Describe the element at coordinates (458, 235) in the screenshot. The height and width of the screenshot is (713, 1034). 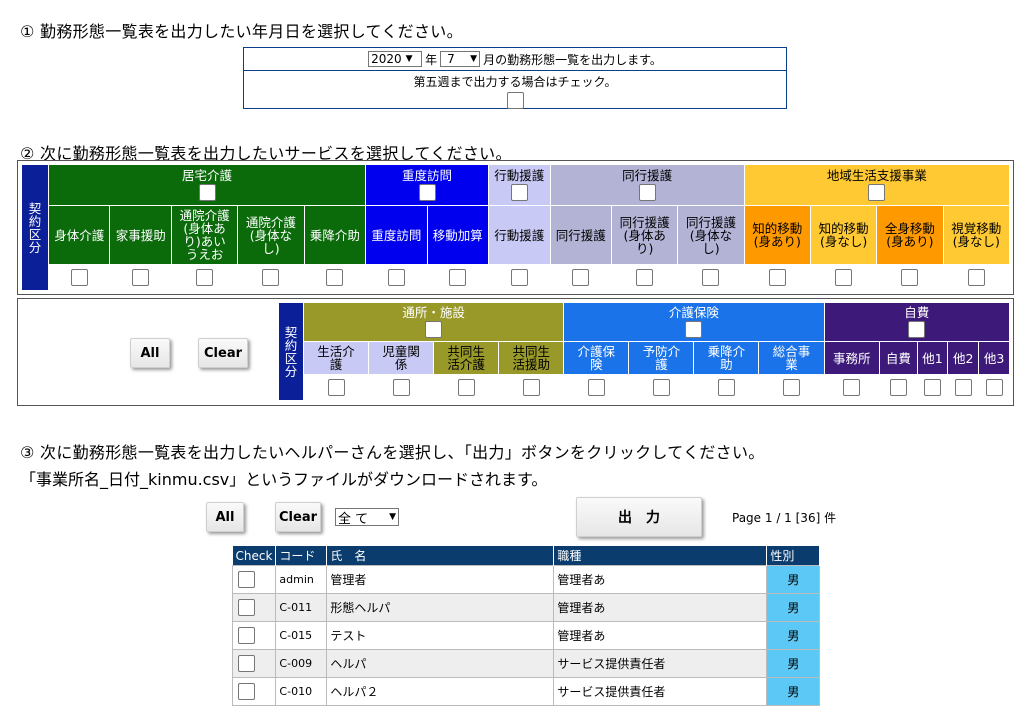
I see `service-column-header: 移動加算` at that location.